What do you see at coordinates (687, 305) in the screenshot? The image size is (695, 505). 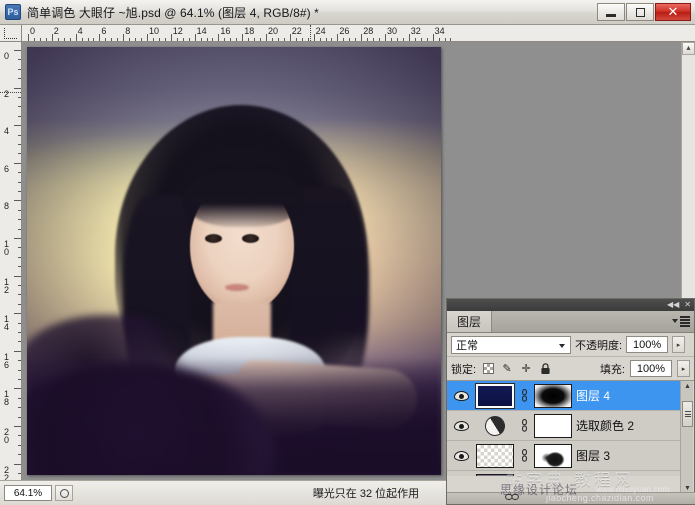 I see `panel-close-icon: ✕` at bounding box center [687, 305].